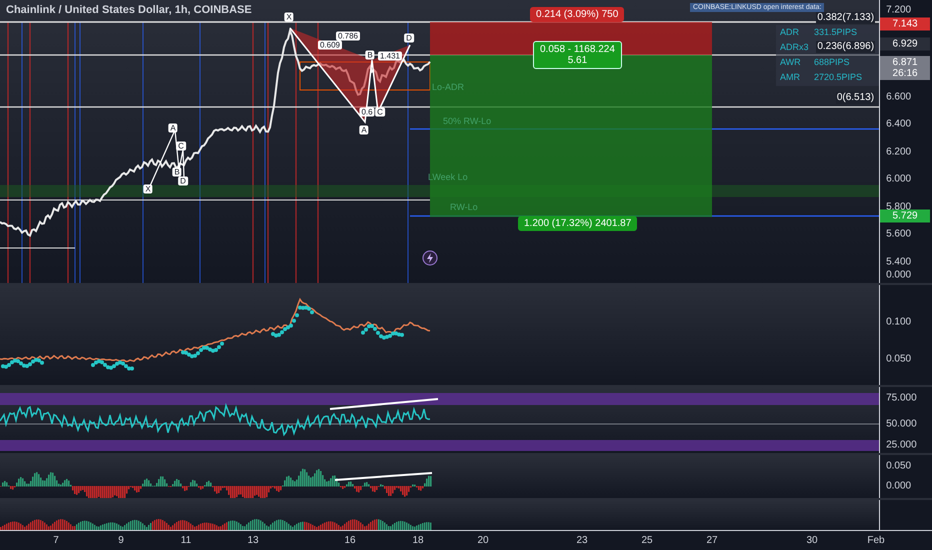 The image size is (932, 550). I want to click on indicator-tick: 0.100, so click(899, 322).